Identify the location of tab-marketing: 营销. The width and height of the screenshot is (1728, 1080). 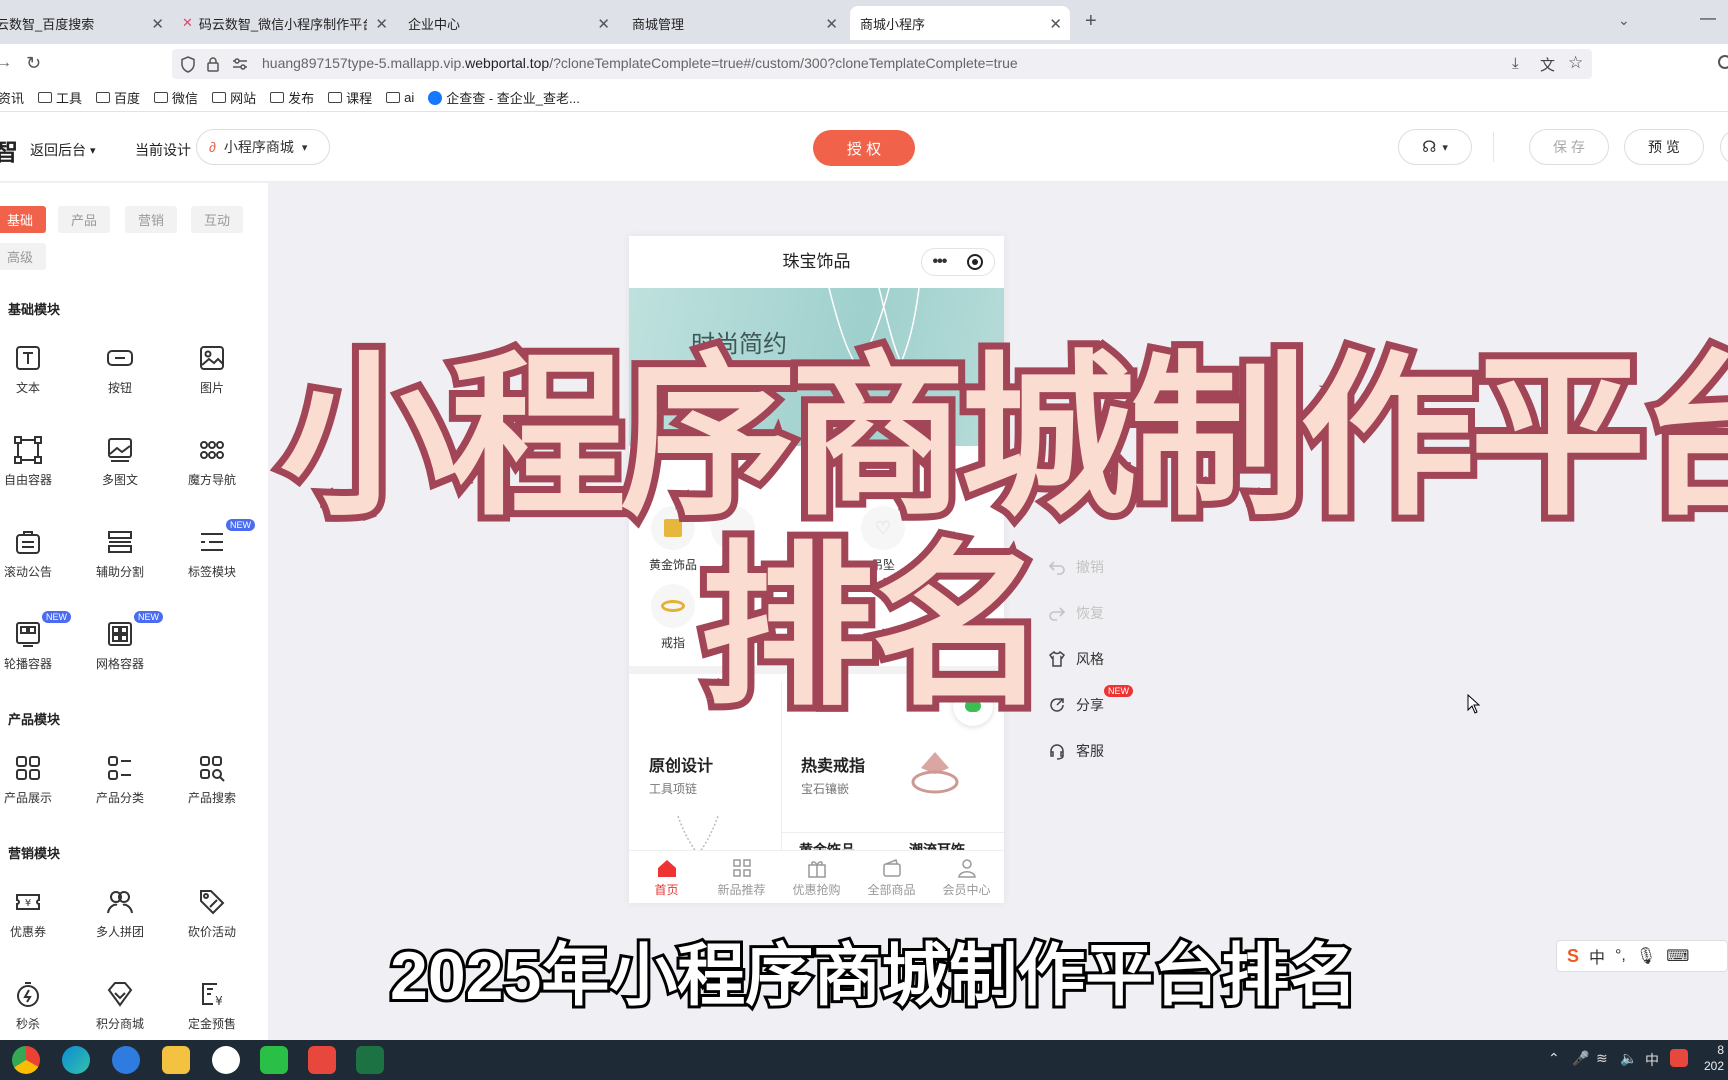
(151, 219).